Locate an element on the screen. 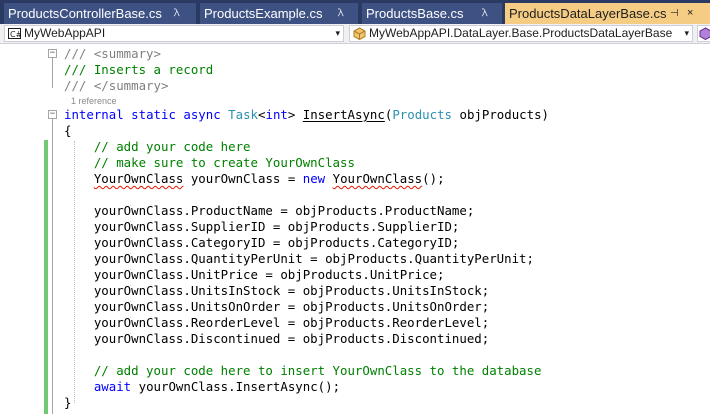 The width and height of the screenshot is (710, 414). codelens-references: 1 reference is located at coordinates (94, 101).